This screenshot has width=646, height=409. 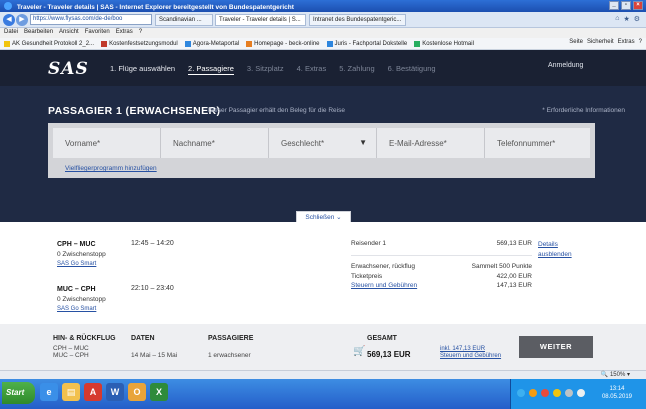 I want to click on notification-icon, so click(x=557, y=393).